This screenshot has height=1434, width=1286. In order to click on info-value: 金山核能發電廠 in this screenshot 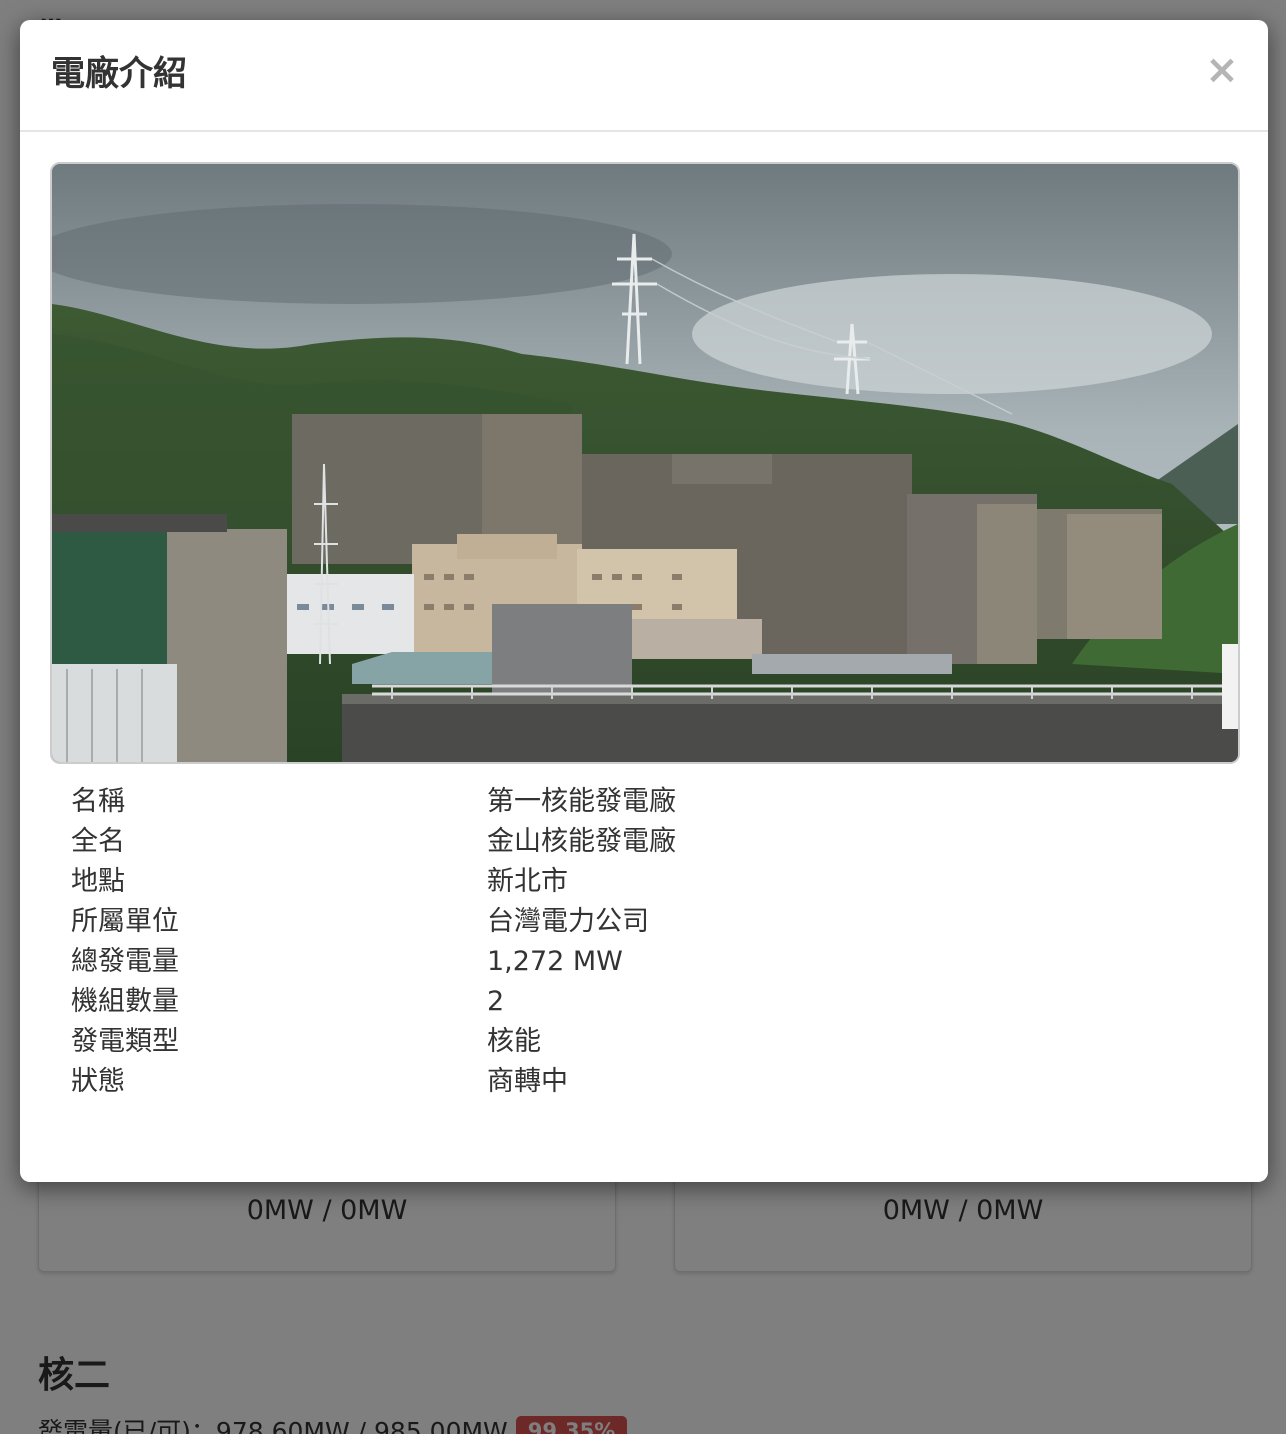, I will do `click(581, 841)`.